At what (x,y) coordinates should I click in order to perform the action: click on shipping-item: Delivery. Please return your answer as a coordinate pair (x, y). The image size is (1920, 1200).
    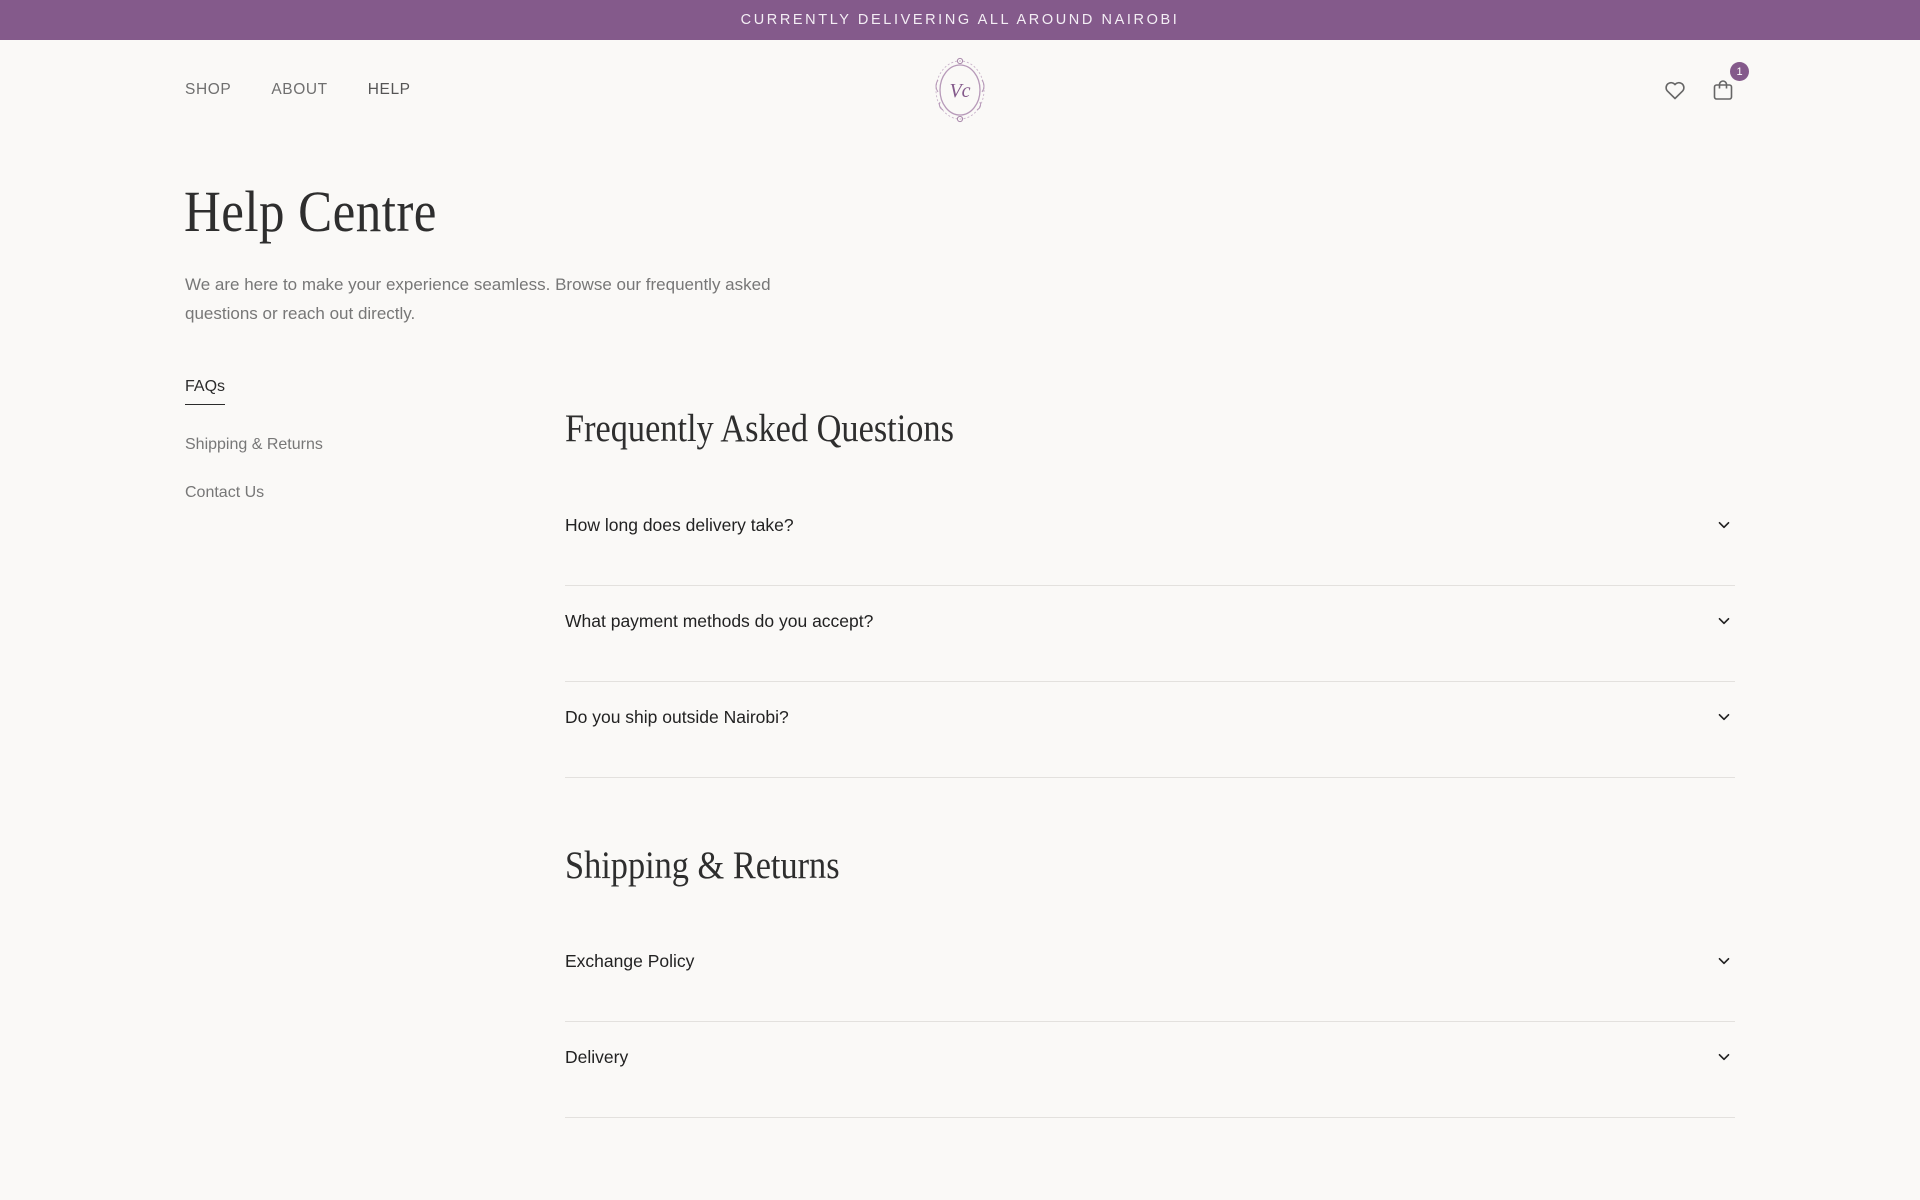
    Looking at the image, I should click on (1150, 1070).